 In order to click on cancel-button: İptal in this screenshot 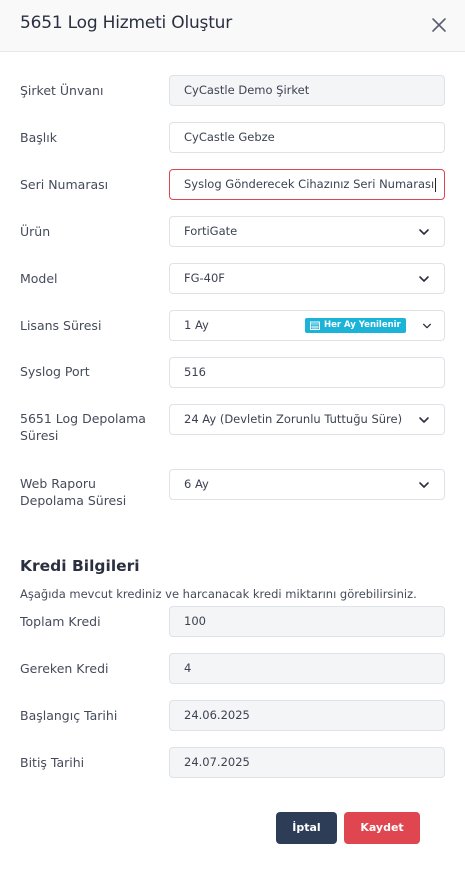, I will do `click(306, 828)`.